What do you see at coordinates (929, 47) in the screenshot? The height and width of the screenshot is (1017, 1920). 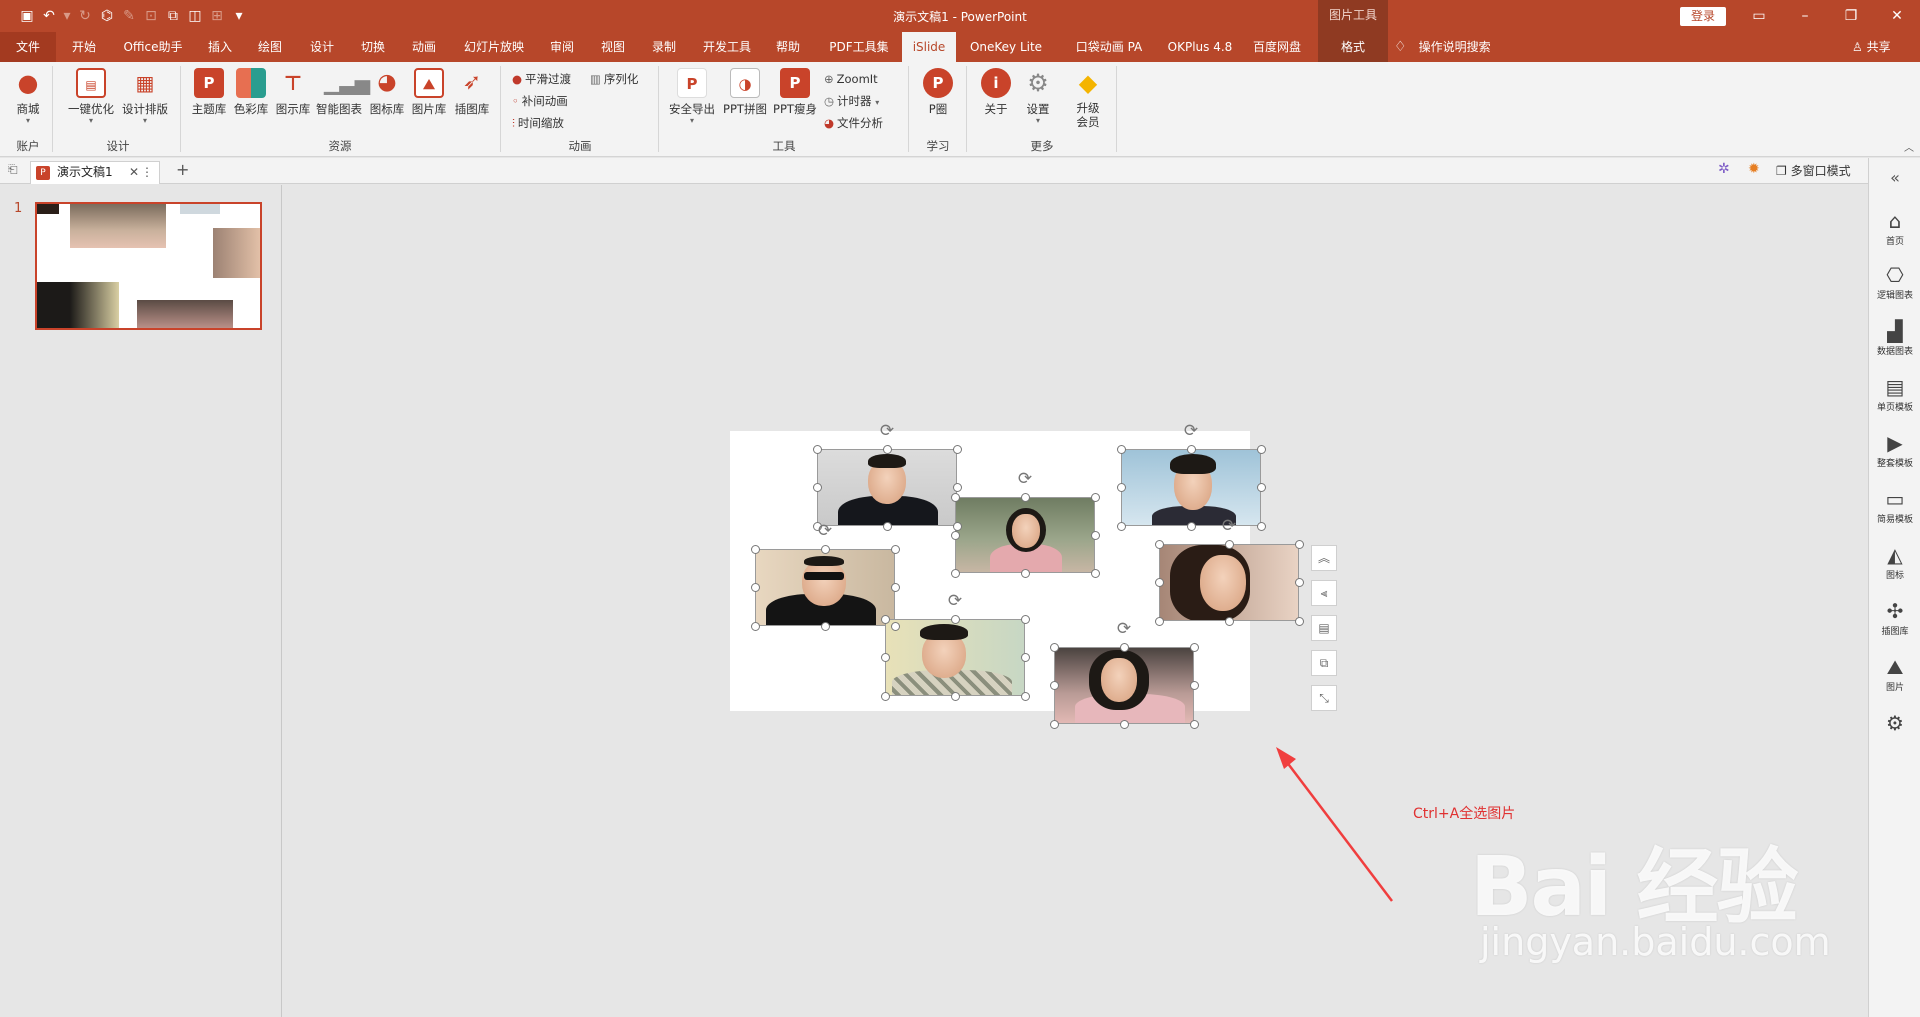 I see `tab-islide: iSlide` at bounding box center [929, 47].